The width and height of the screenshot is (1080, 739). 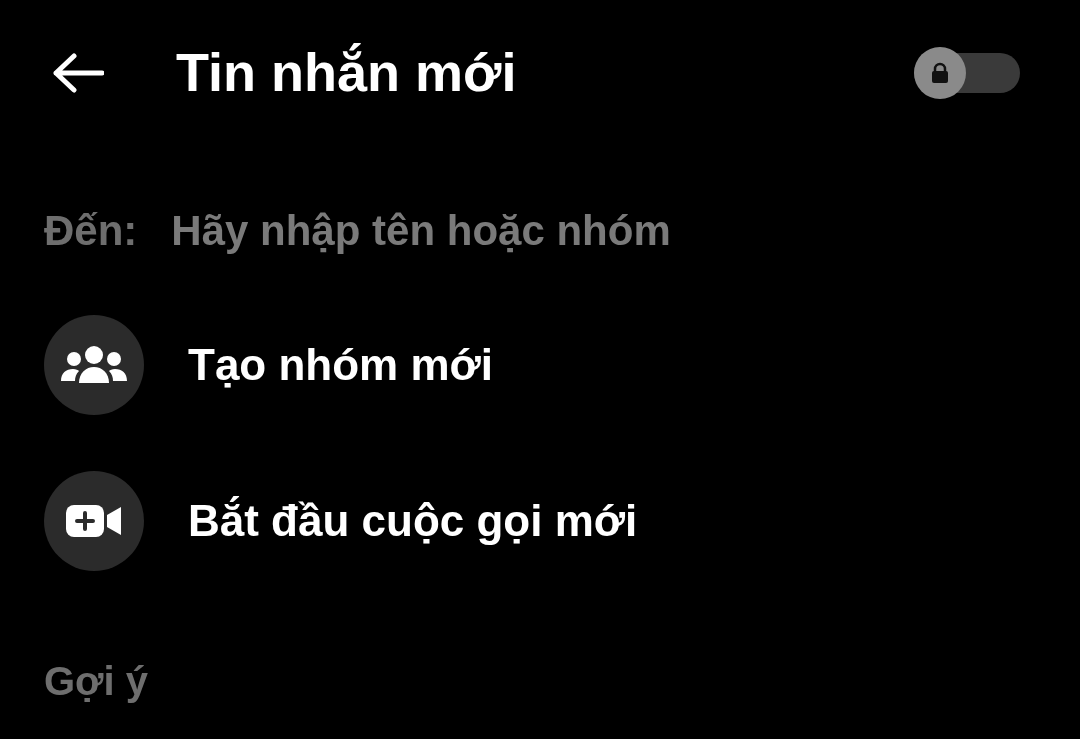 I want to click on lock-icon, so click(x=940, y=72).